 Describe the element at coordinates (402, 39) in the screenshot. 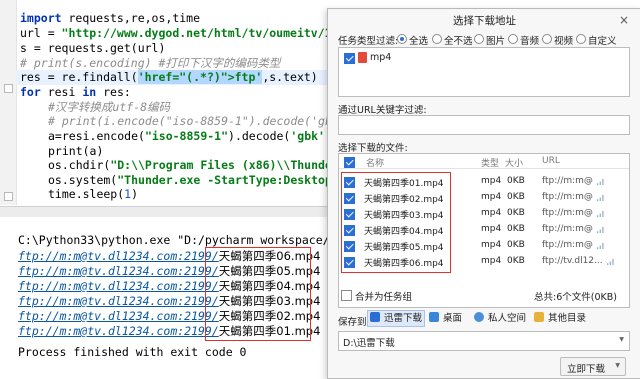

I see `radio-select-all` at that location.